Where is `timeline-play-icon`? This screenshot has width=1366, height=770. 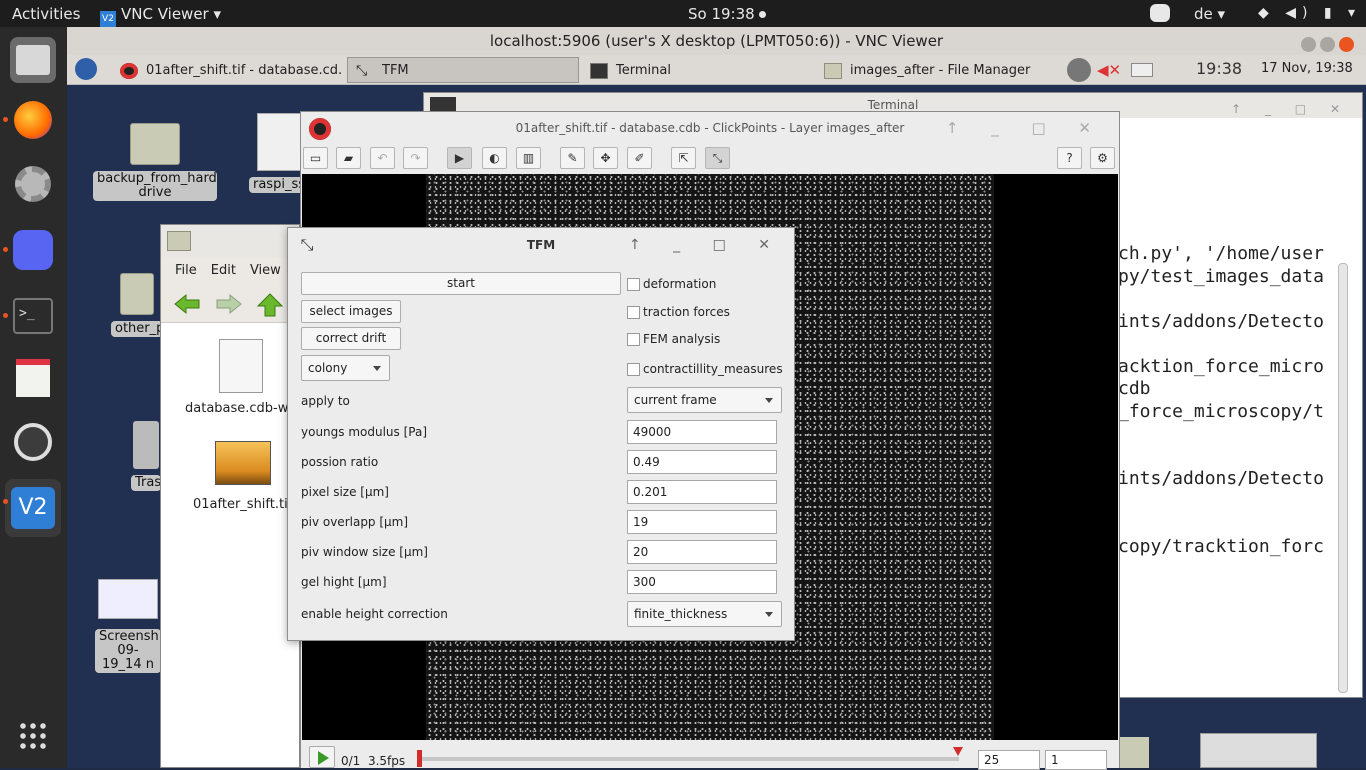 timeline-play-icon is located at coordinates (322, 757).